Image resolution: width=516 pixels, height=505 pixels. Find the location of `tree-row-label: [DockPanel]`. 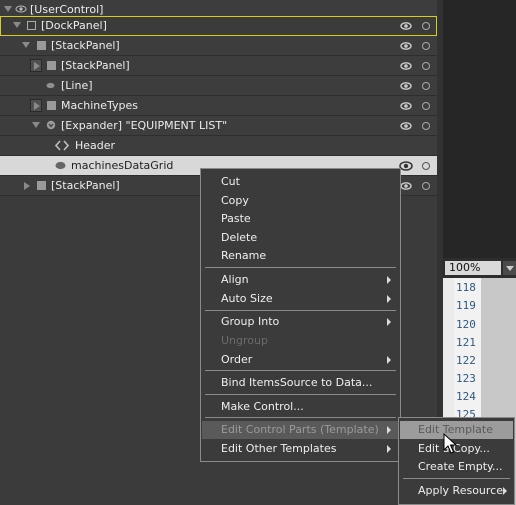

tree-row-label: [DockPanel] is located at coordinates (74, 25).